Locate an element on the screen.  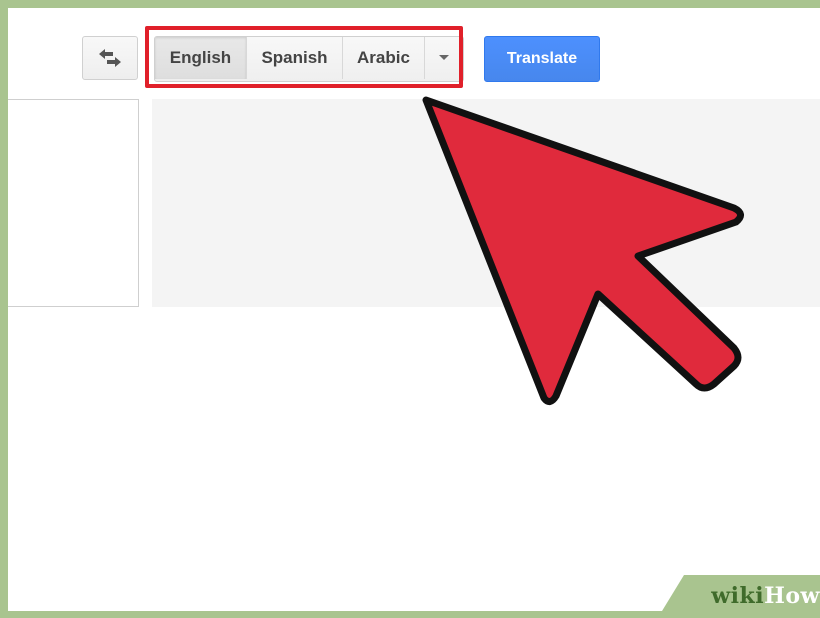
wikihow-watermark: wikiHow is located at coordinates (741, 593).